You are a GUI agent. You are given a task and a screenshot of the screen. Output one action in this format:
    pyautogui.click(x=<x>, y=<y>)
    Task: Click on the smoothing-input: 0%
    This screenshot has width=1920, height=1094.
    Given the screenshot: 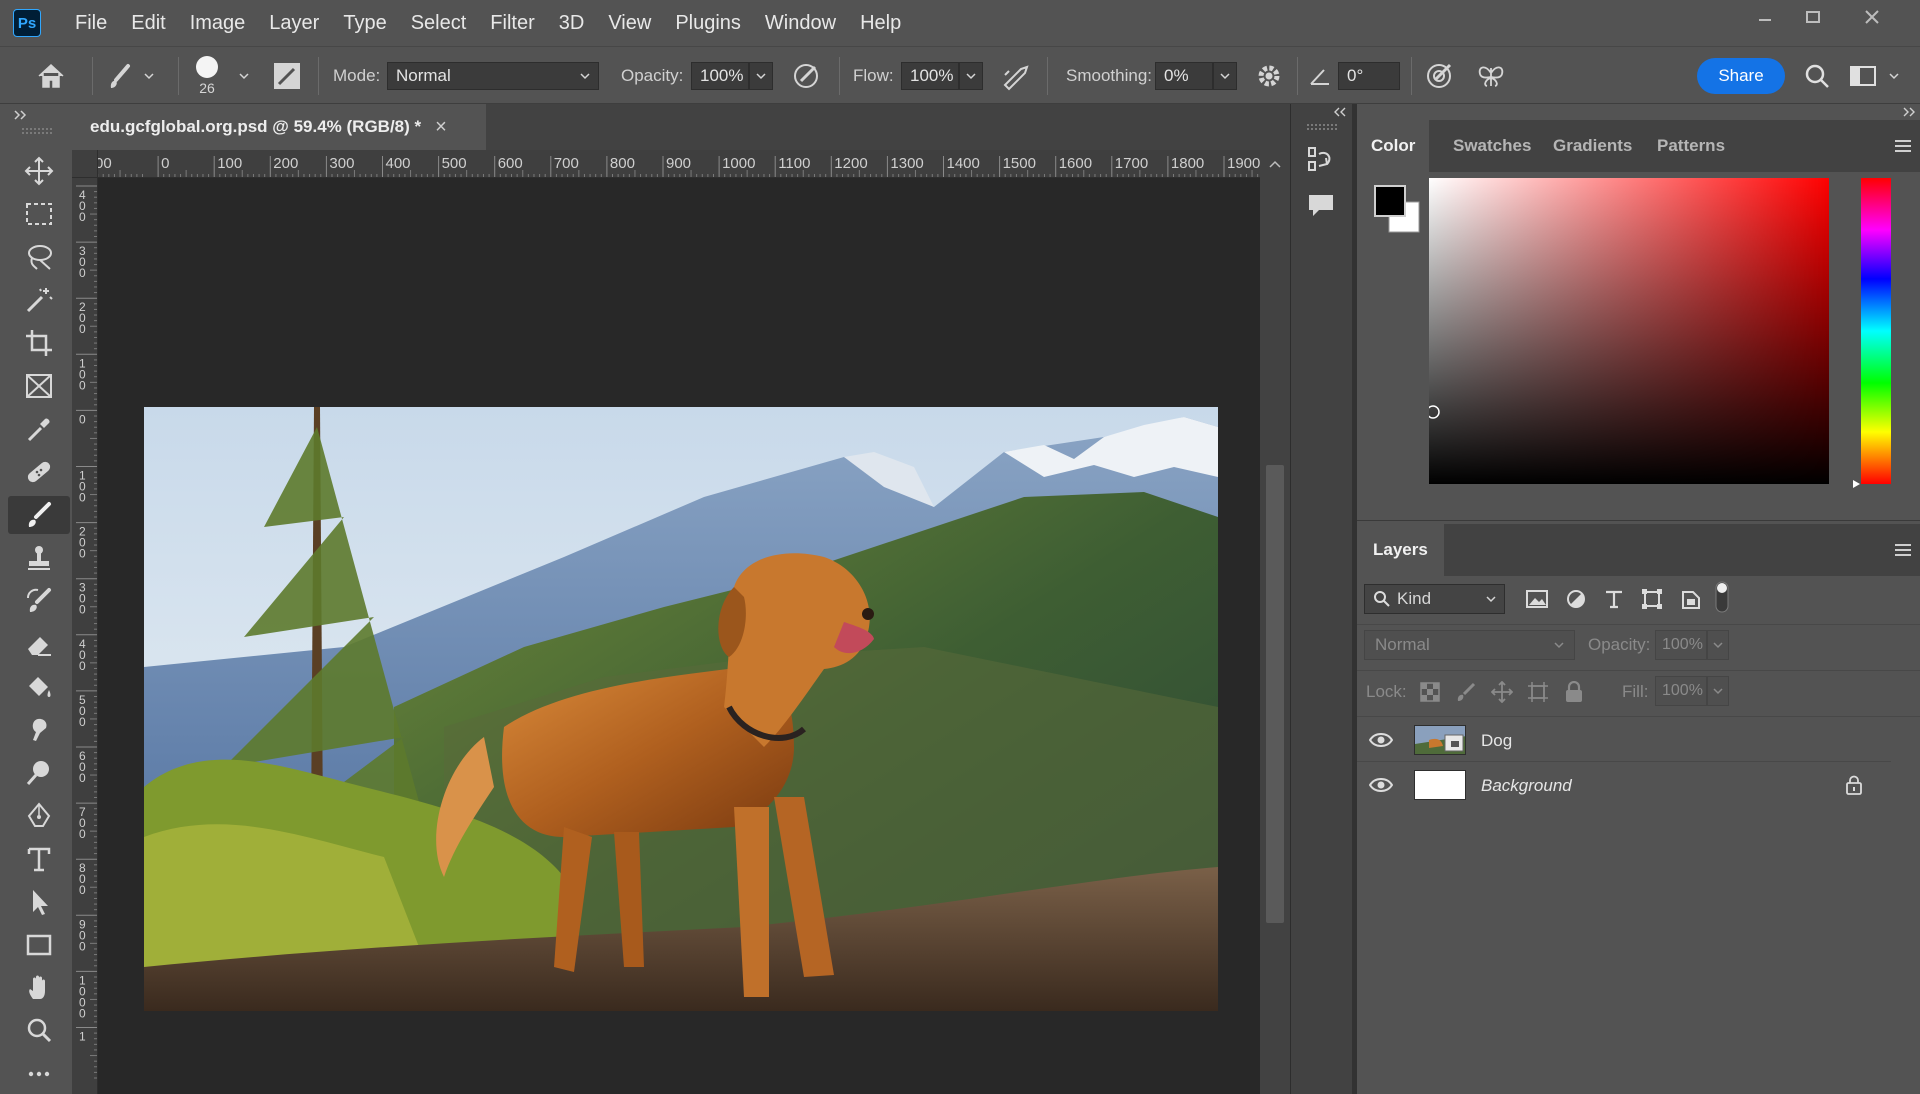 What is the action you would take?
    pyautogui.click(x=1184, y=76)
    